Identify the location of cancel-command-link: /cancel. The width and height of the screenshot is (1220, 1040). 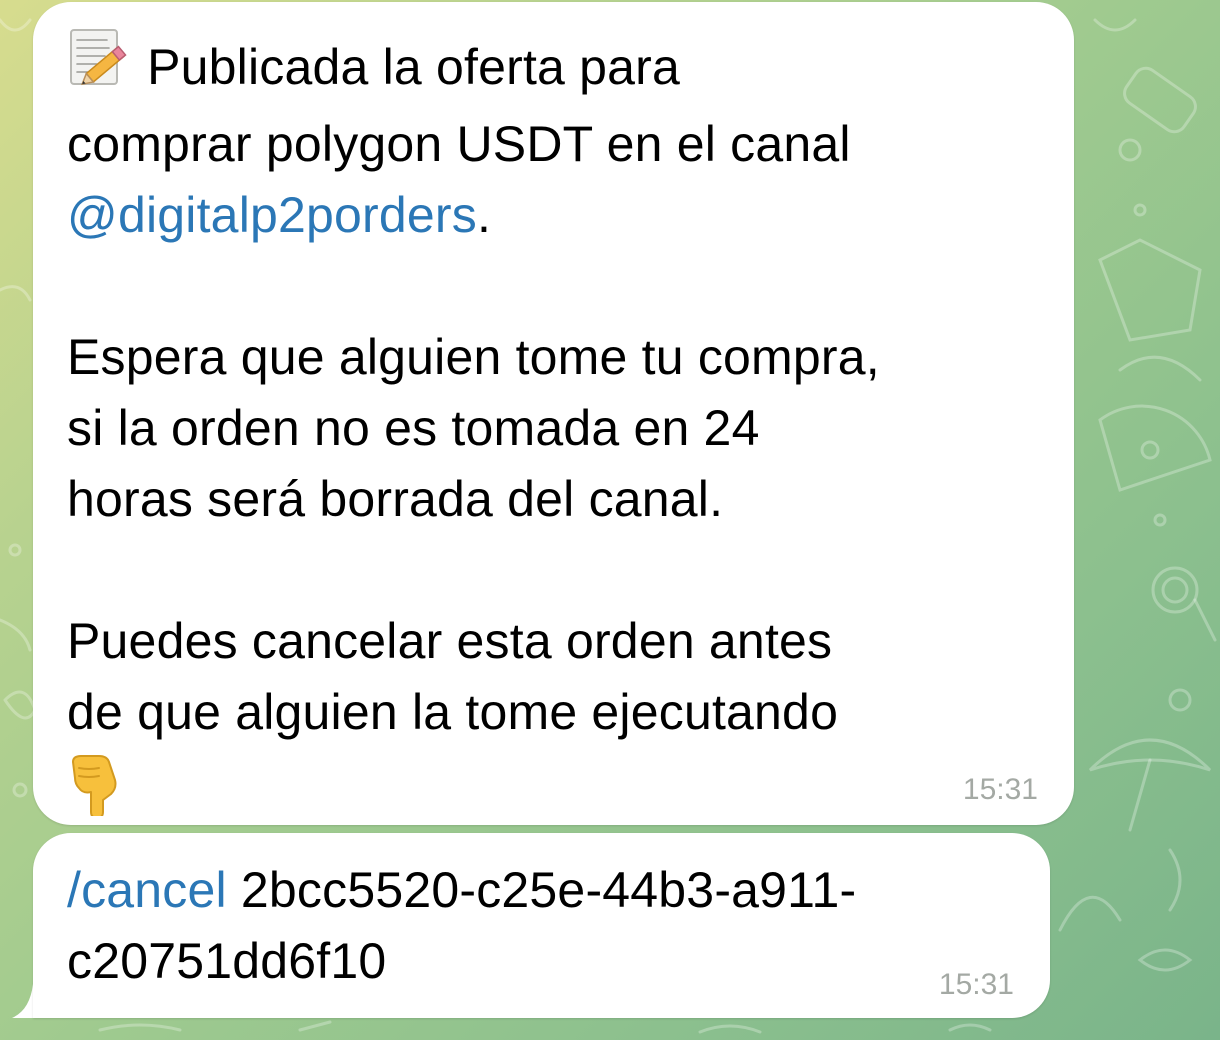
(147, 890).